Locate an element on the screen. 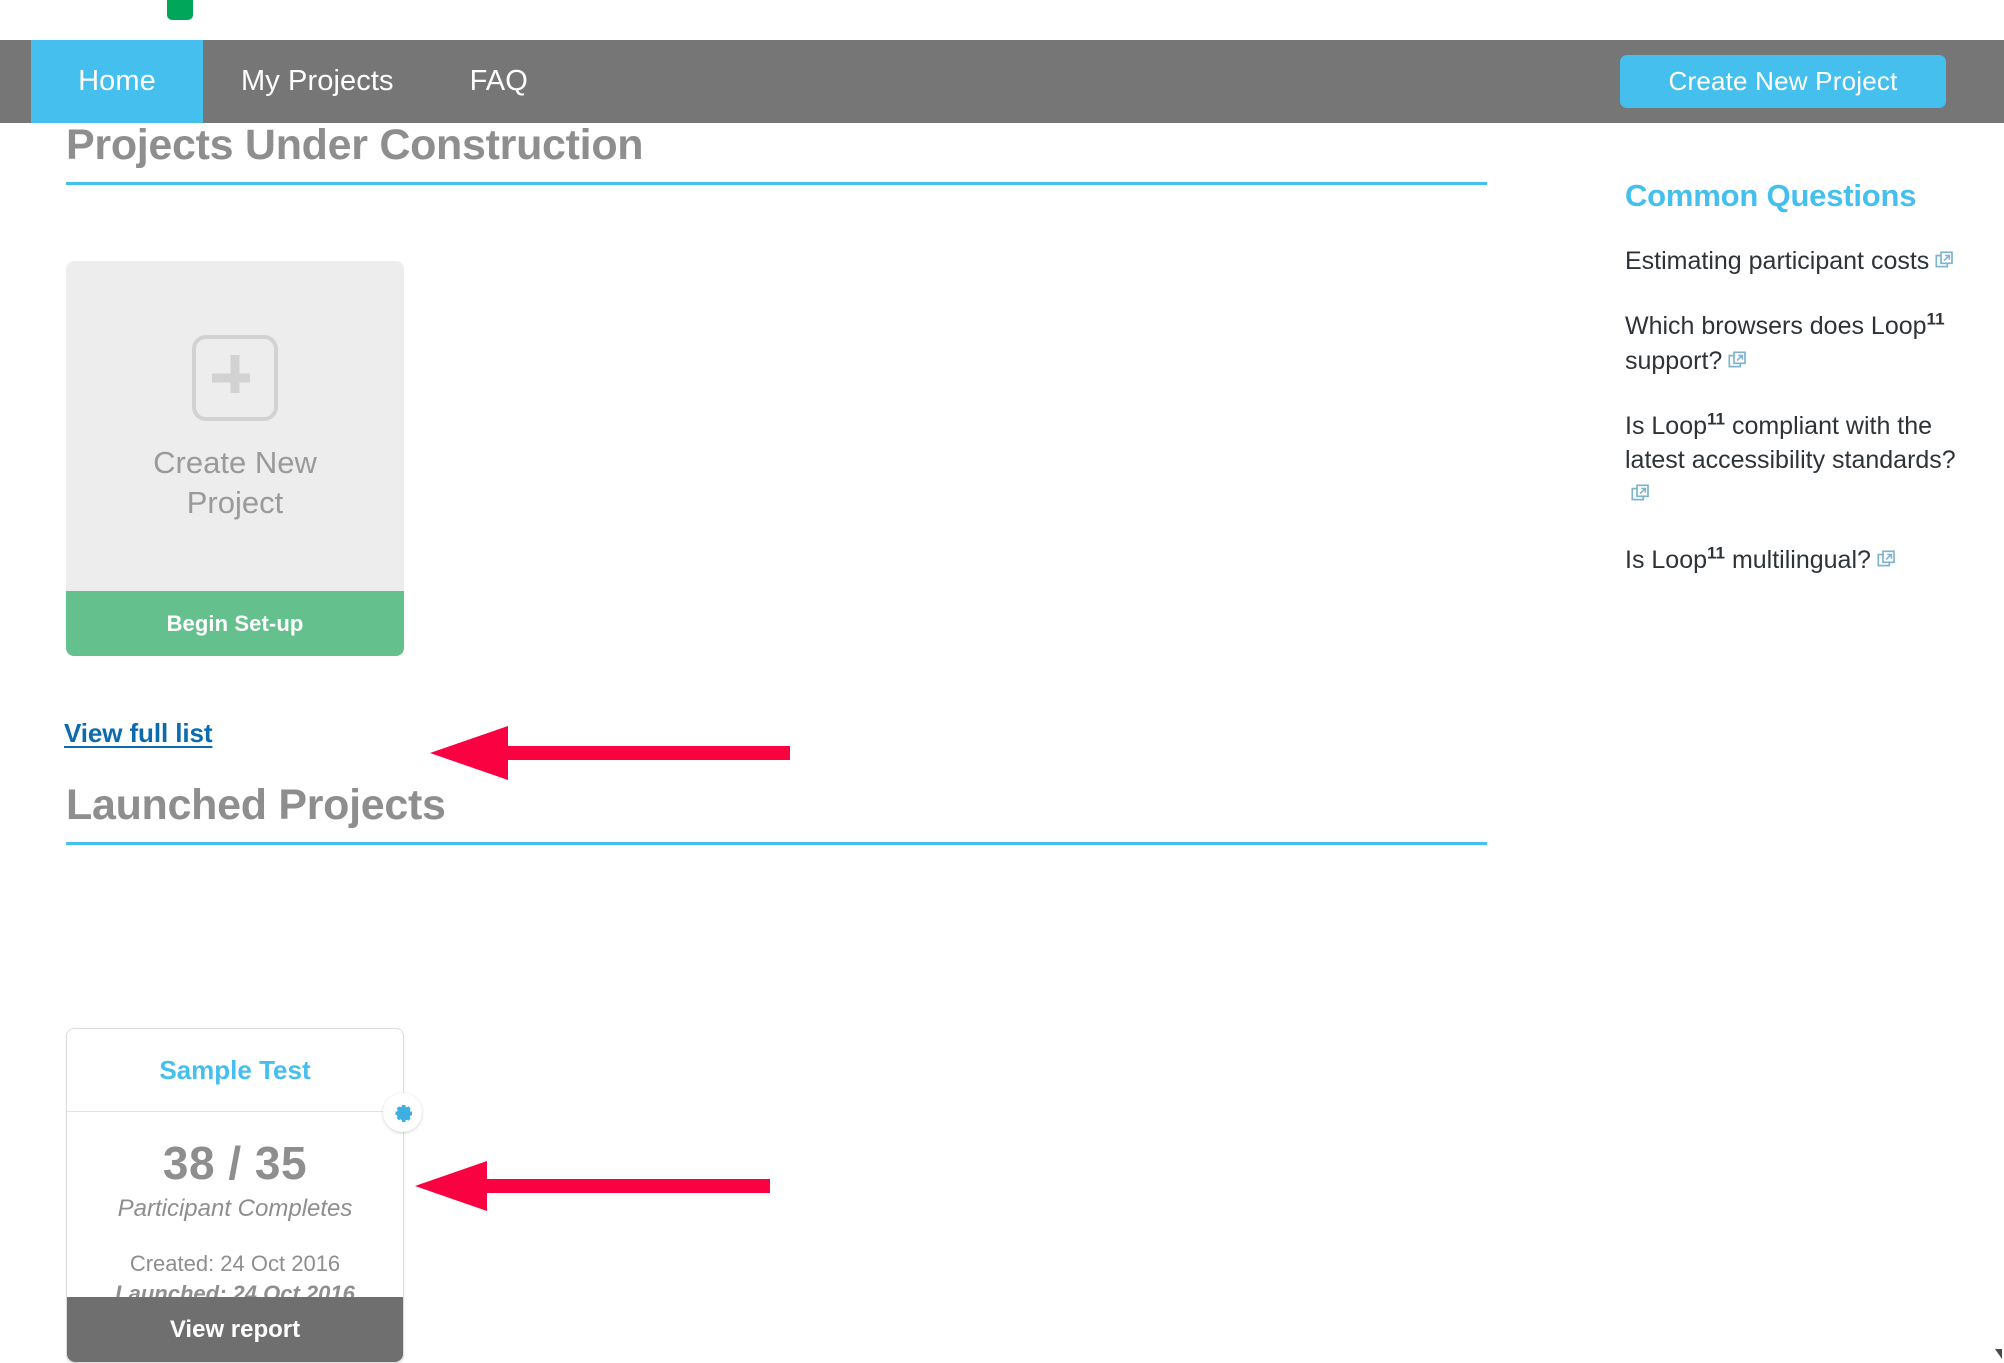 The image size is (2004, 1363). section-header-under-construction: Projects Under Construction is located at coordinates (776, 153).